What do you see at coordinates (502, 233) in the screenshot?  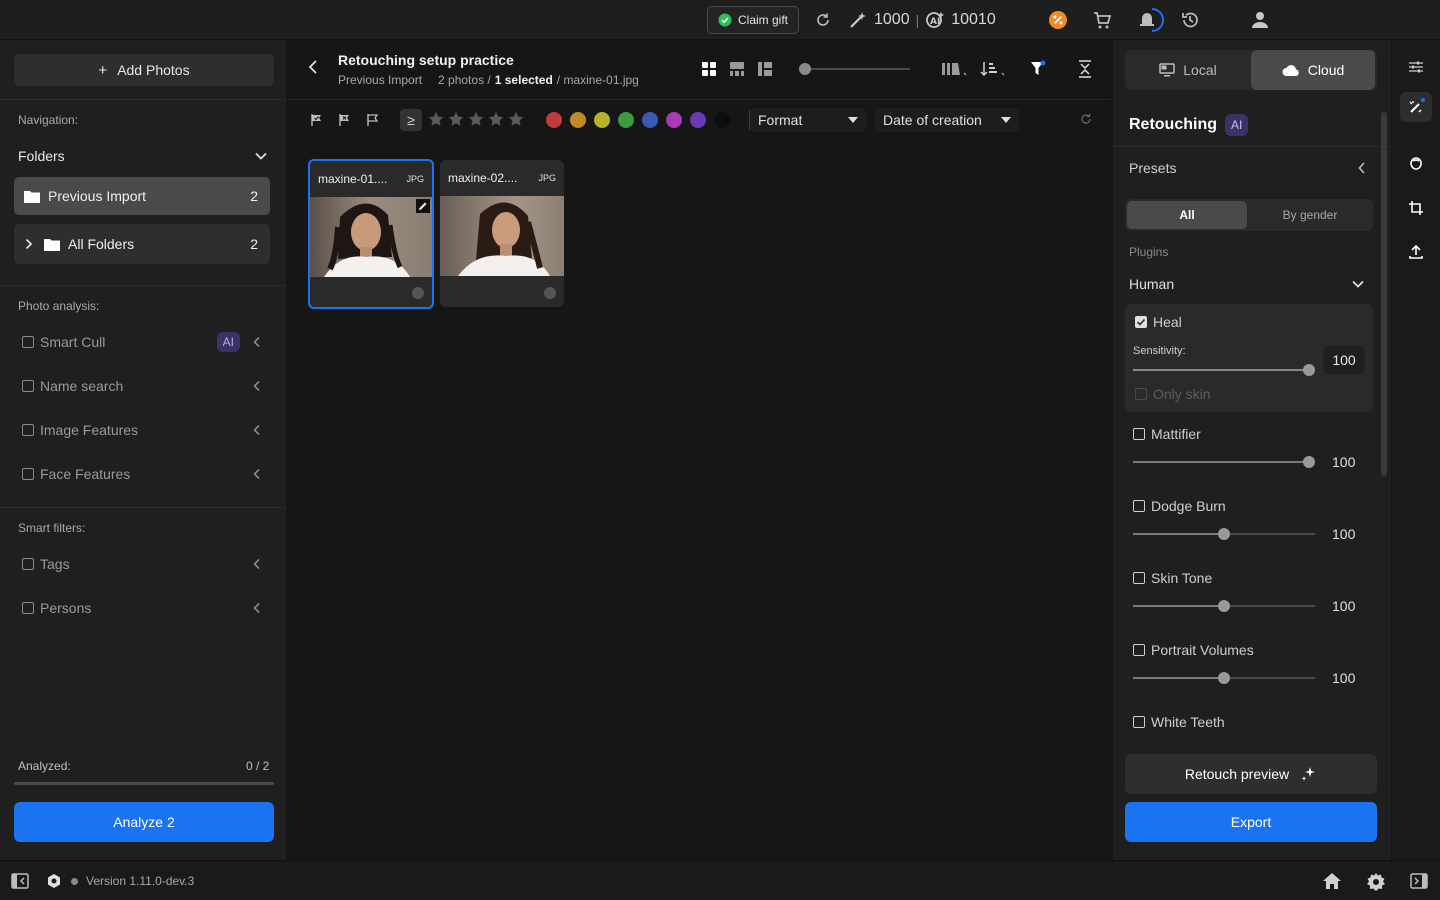 I see `thumbnail-card: maxine-02.... JPG` at bounding box center [502, 233].